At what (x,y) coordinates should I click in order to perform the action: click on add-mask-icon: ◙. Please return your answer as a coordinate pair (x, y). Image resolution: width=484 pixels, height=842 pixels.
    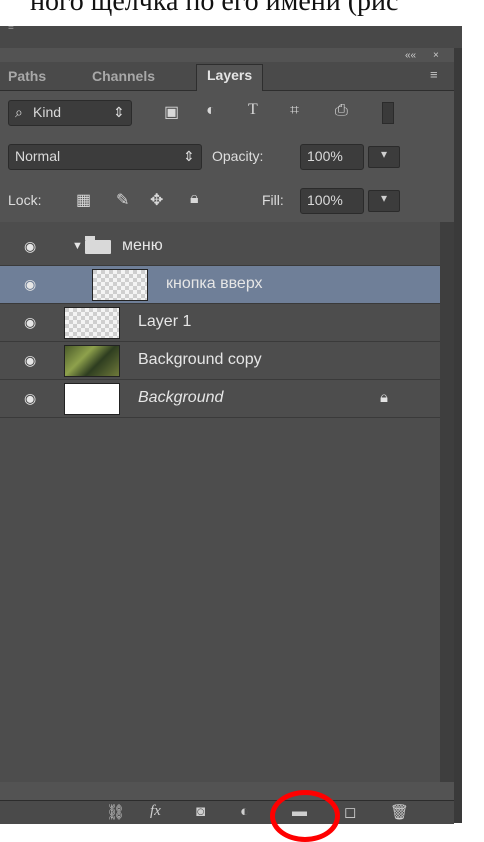
    Looking at the image, I should click on (200, 811).